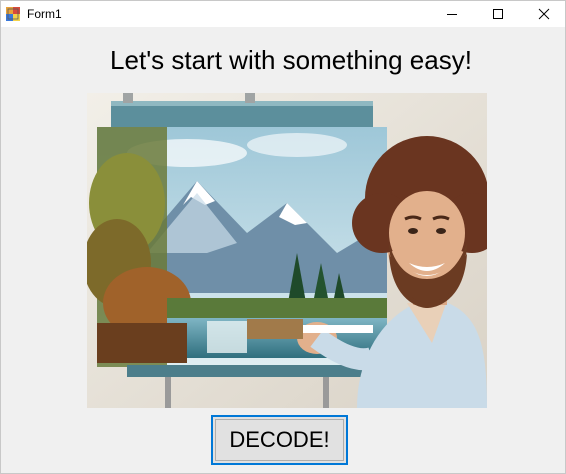 The height and width of the screenshot is (474, 566). Describe the element at coordinates (44, 14) in the screenshot. I see `window-title: Form1` at that location.